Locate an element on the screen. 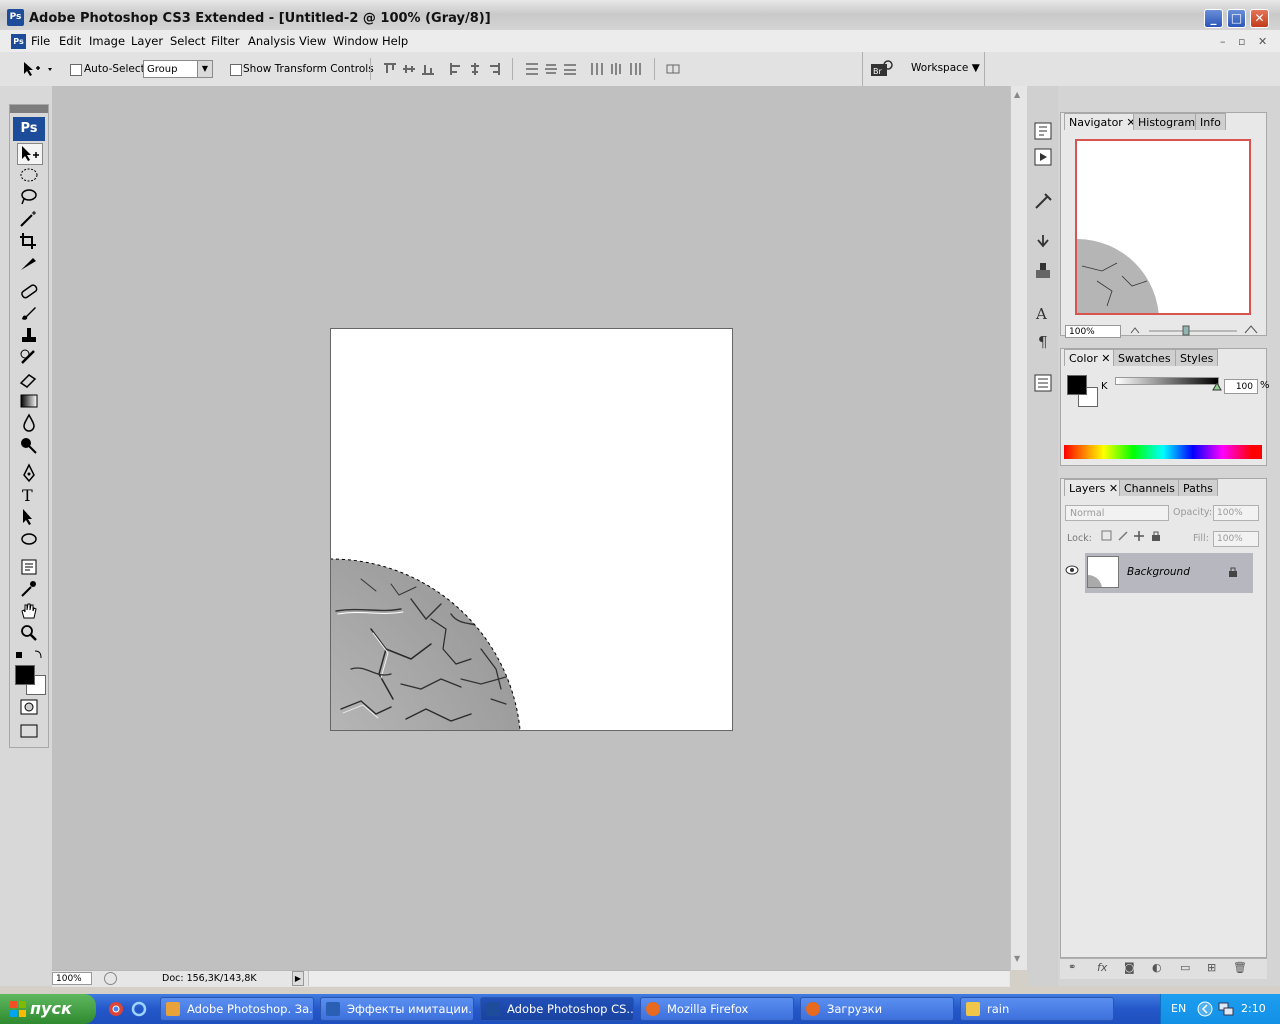  lasso-tool-icon is located at coordinates (29, 197).